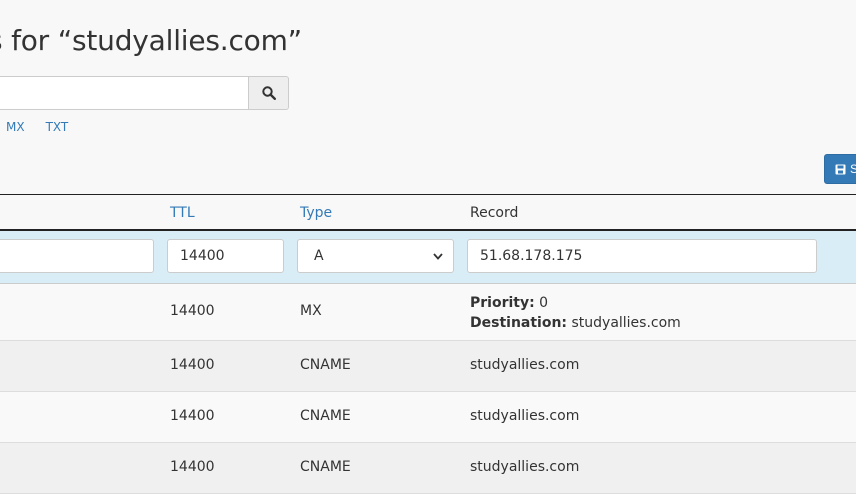  I want to click on save-icon, so click(840, 169).